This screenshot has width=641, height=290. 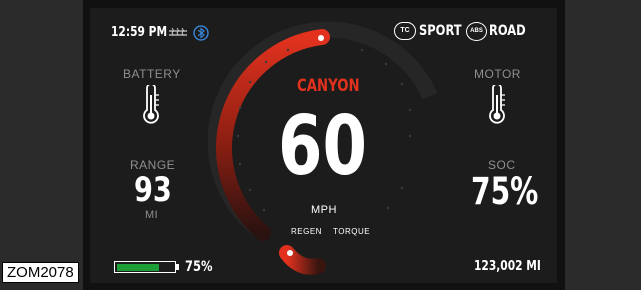 I want to click on ride-mode-label: CANYON, so click(x=328, y=86).